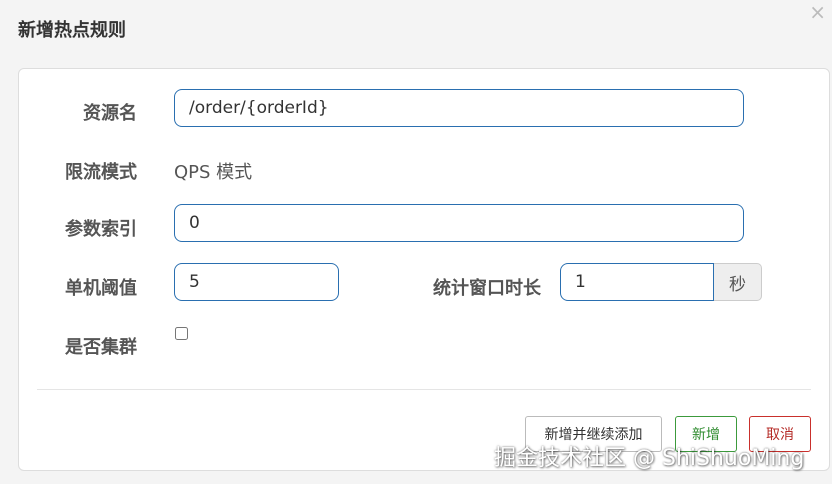 Image resolution: width=832 pixels, height=484 pixels. I want to click on window-duration-input, so click(637, 282).